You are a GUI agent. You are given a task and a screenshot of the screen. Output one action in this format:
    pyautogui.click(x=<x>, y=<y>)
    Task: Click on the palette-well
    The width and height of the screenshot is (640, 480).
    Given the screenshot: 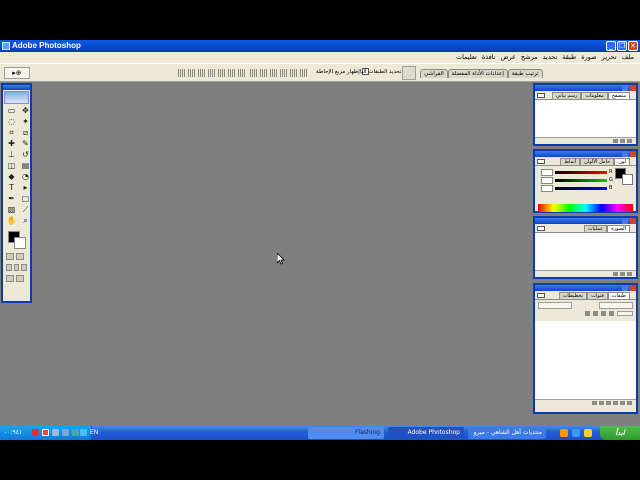 What is the action you would take?
    pyautogui.click(x=409, y=73)
    